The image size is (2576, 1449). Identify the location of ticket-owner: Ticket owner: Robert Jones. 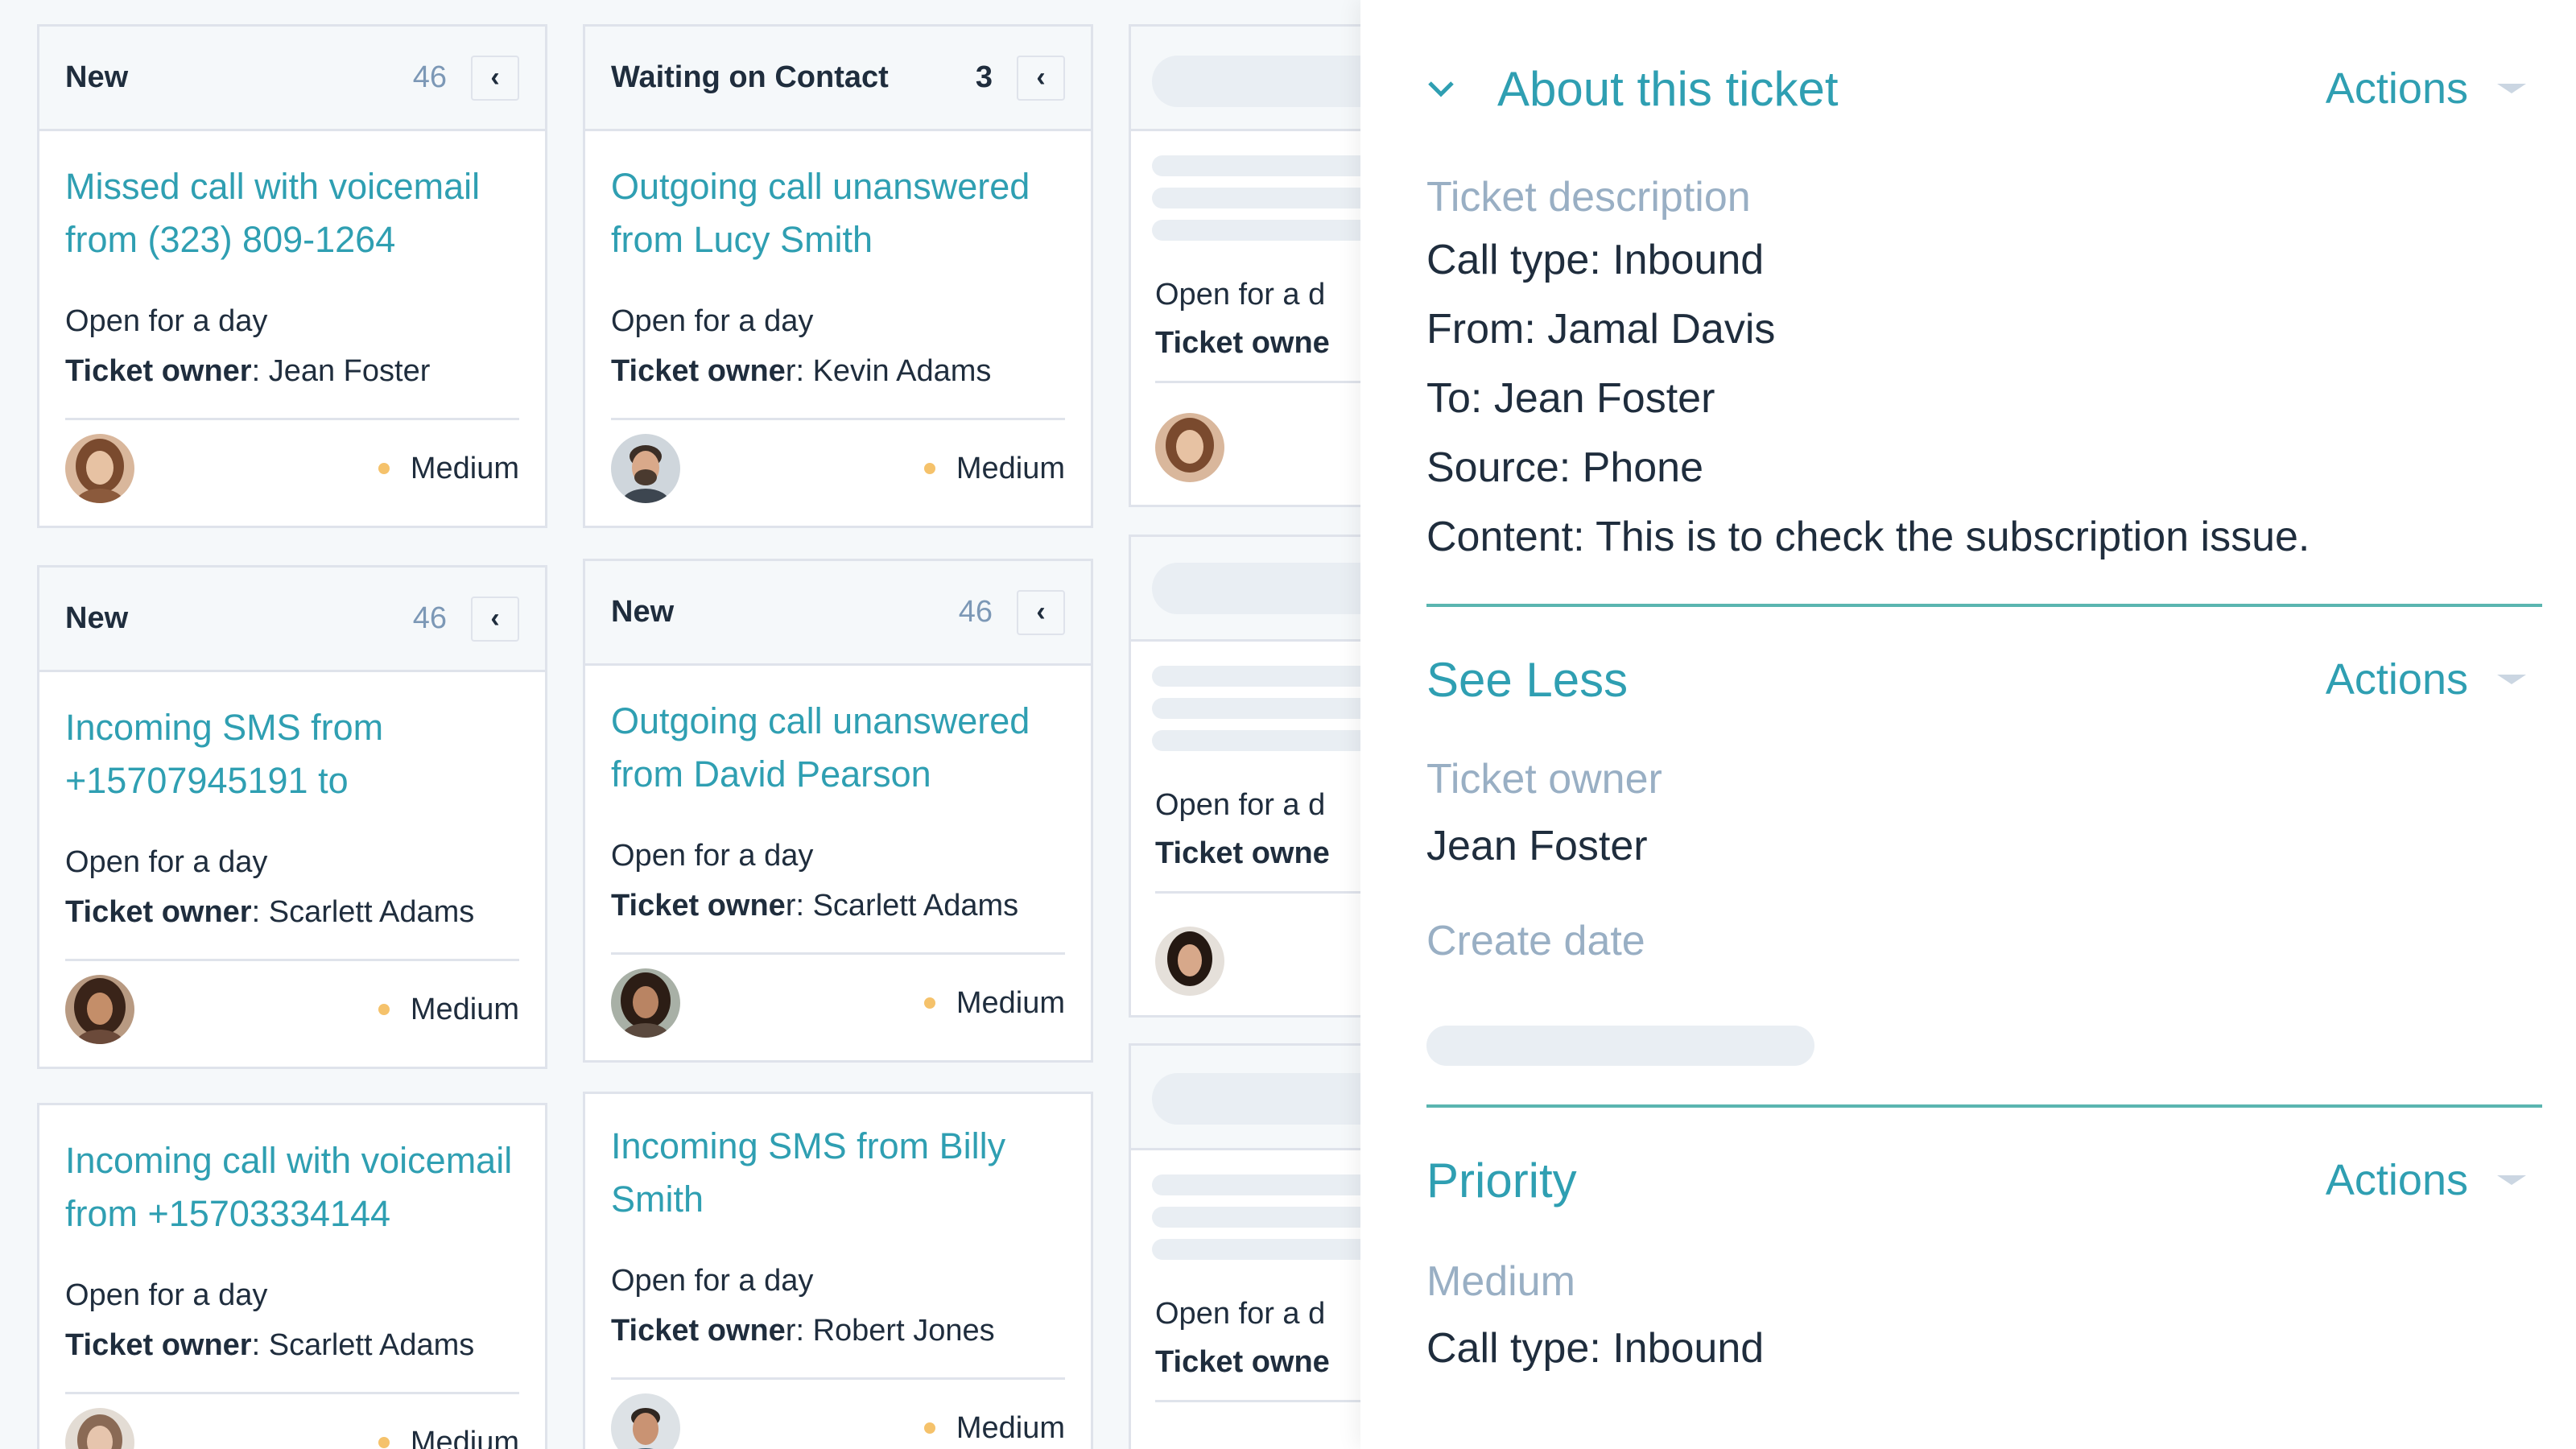
(838, 1330).